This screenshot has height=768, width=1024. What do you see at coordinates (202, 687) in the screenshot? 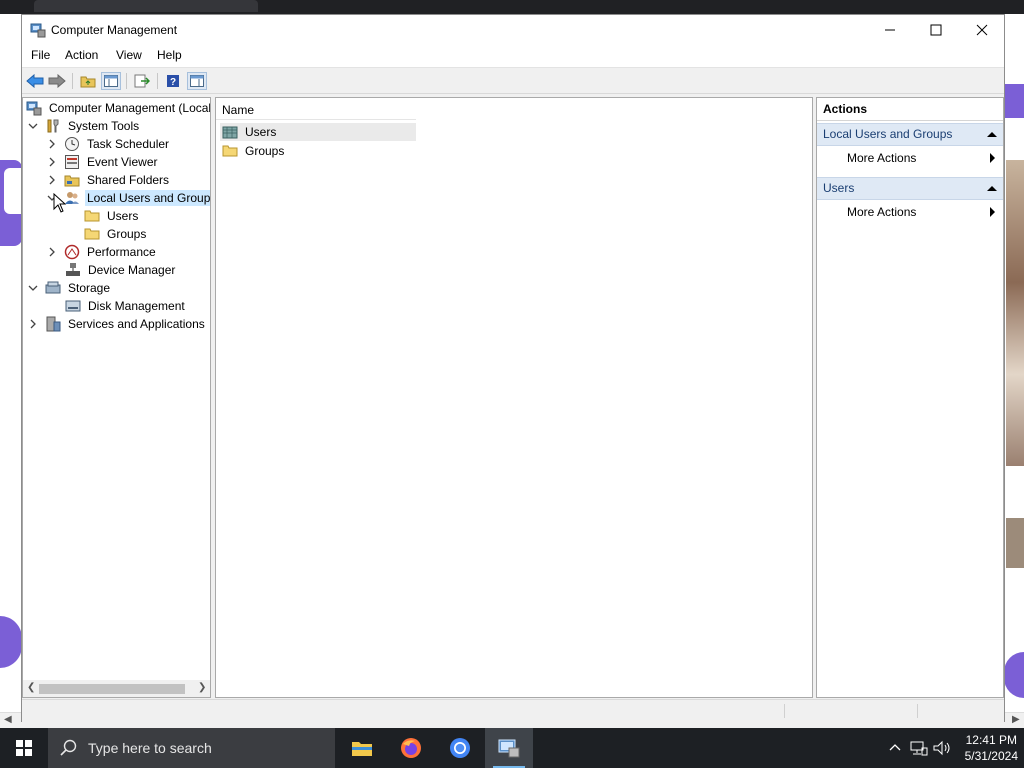
I see `scroll-right-icon: ❯` at bounding box center [202, 687].